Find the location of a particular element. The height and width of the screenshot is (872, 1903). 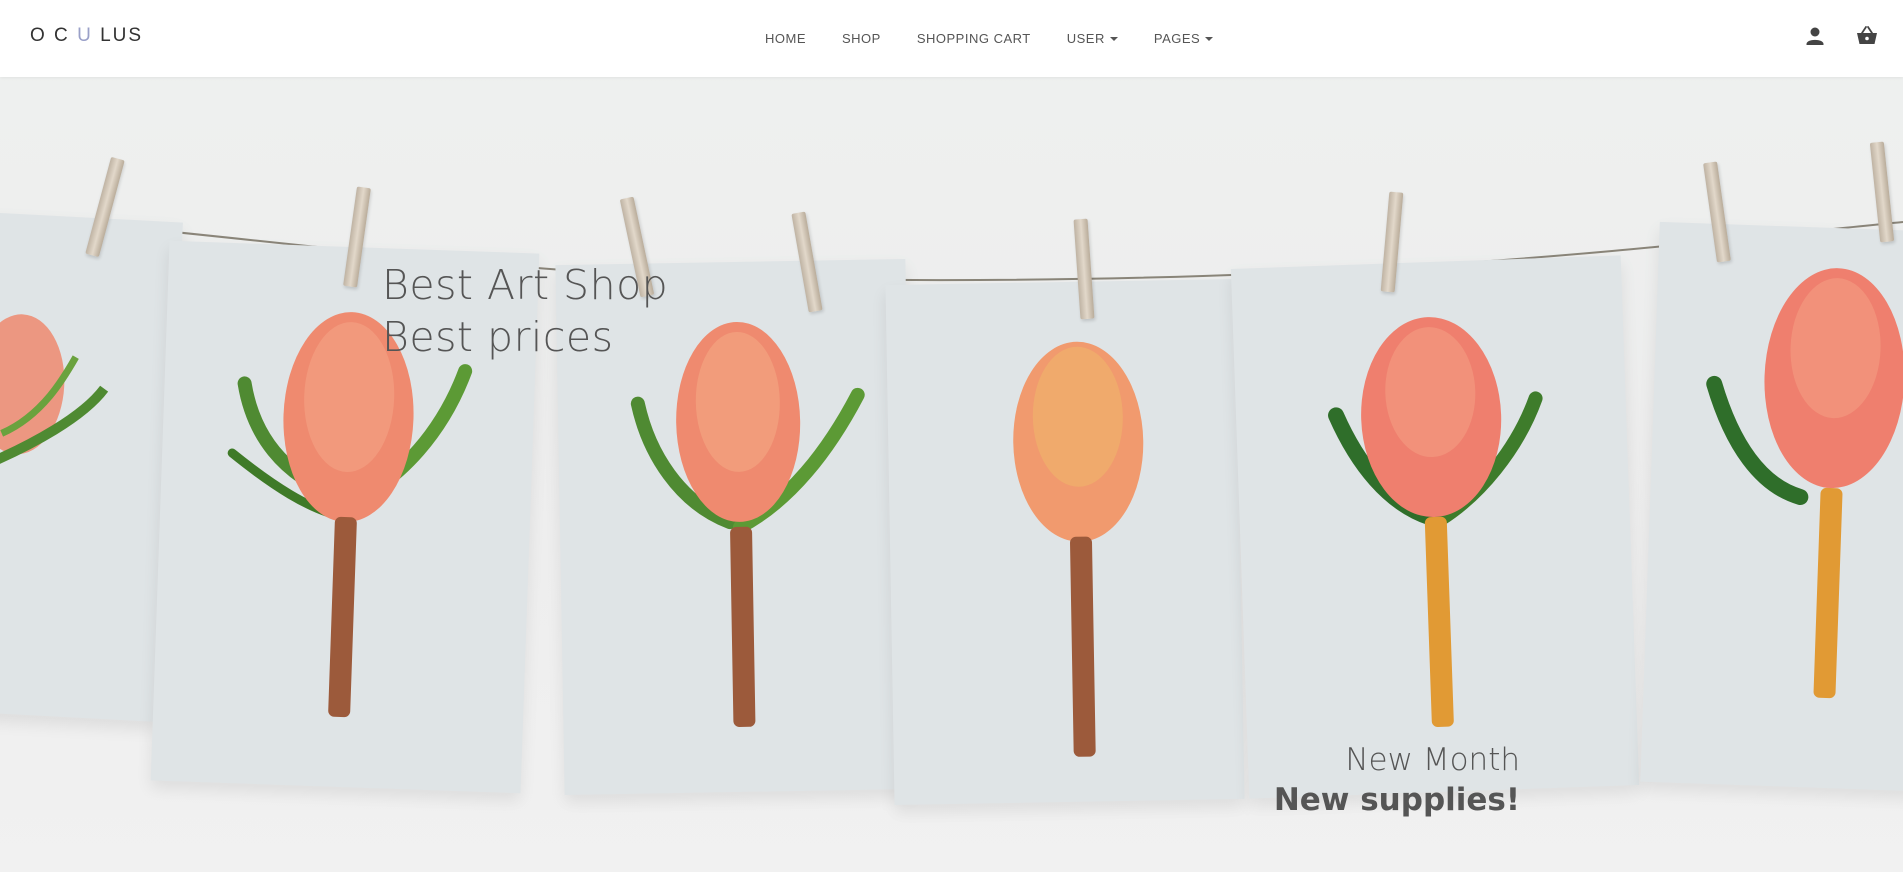

nav-shop-label: SHOP is located at coordinates (861, 38).